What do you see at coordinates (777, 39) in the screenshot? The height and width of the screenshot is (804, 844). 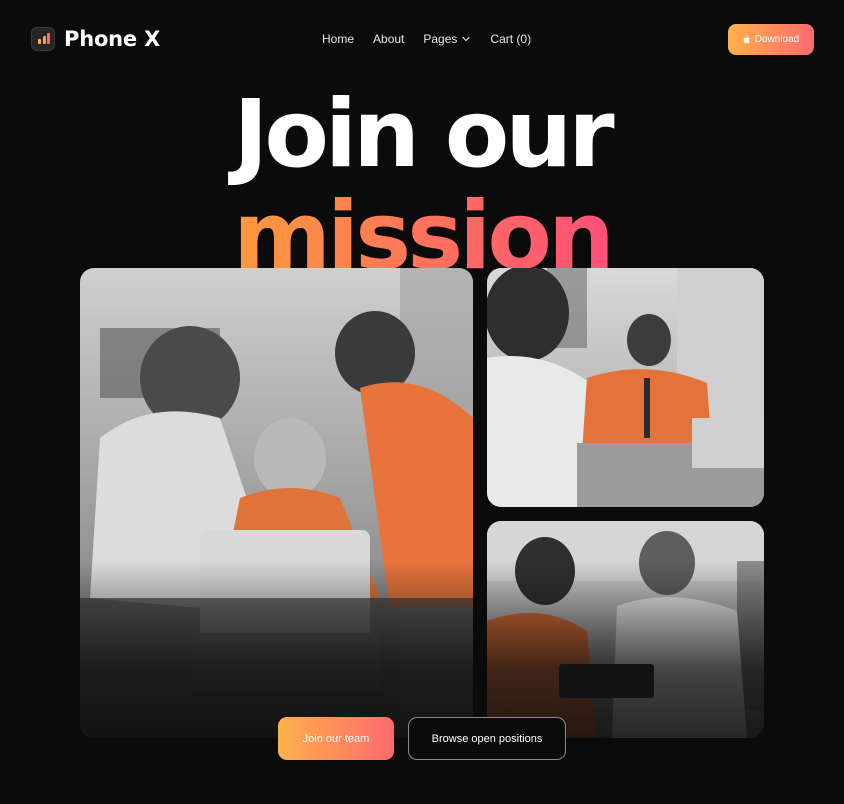 I see `download-label: Download` at bounding box center [777, 39].